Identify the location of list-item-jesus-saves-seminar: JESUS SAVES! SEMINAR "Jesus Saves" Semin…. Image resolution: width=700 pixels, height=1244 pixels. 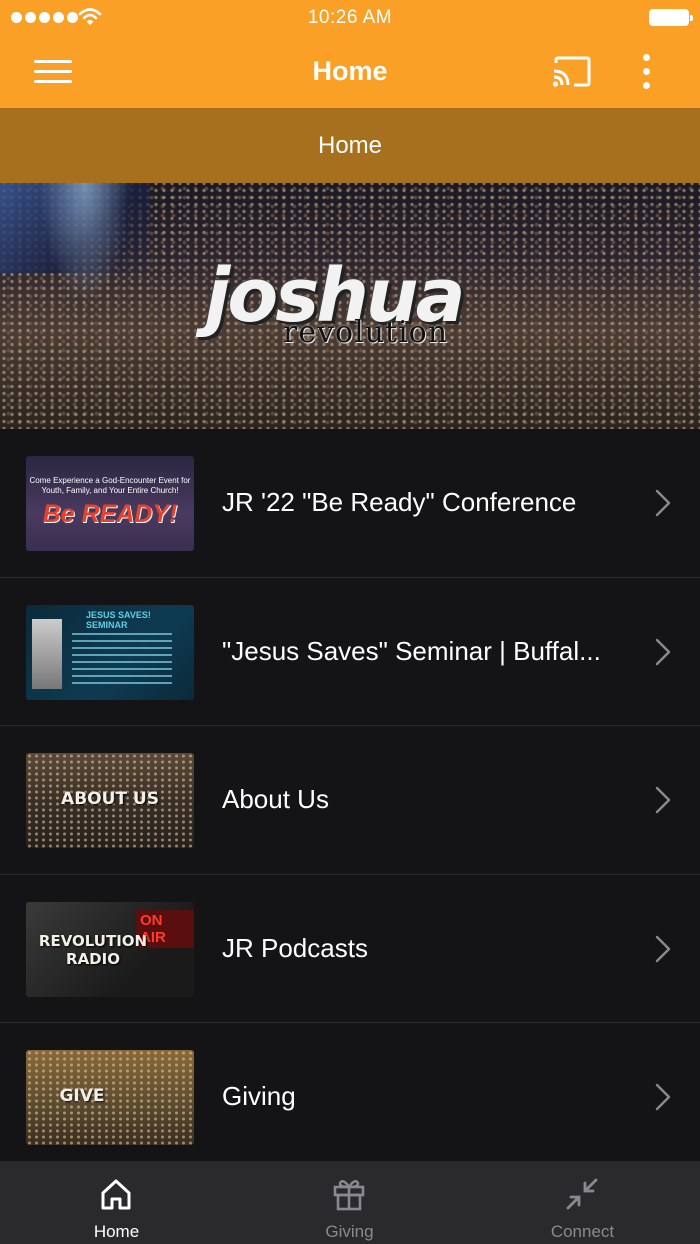
(350, 652).